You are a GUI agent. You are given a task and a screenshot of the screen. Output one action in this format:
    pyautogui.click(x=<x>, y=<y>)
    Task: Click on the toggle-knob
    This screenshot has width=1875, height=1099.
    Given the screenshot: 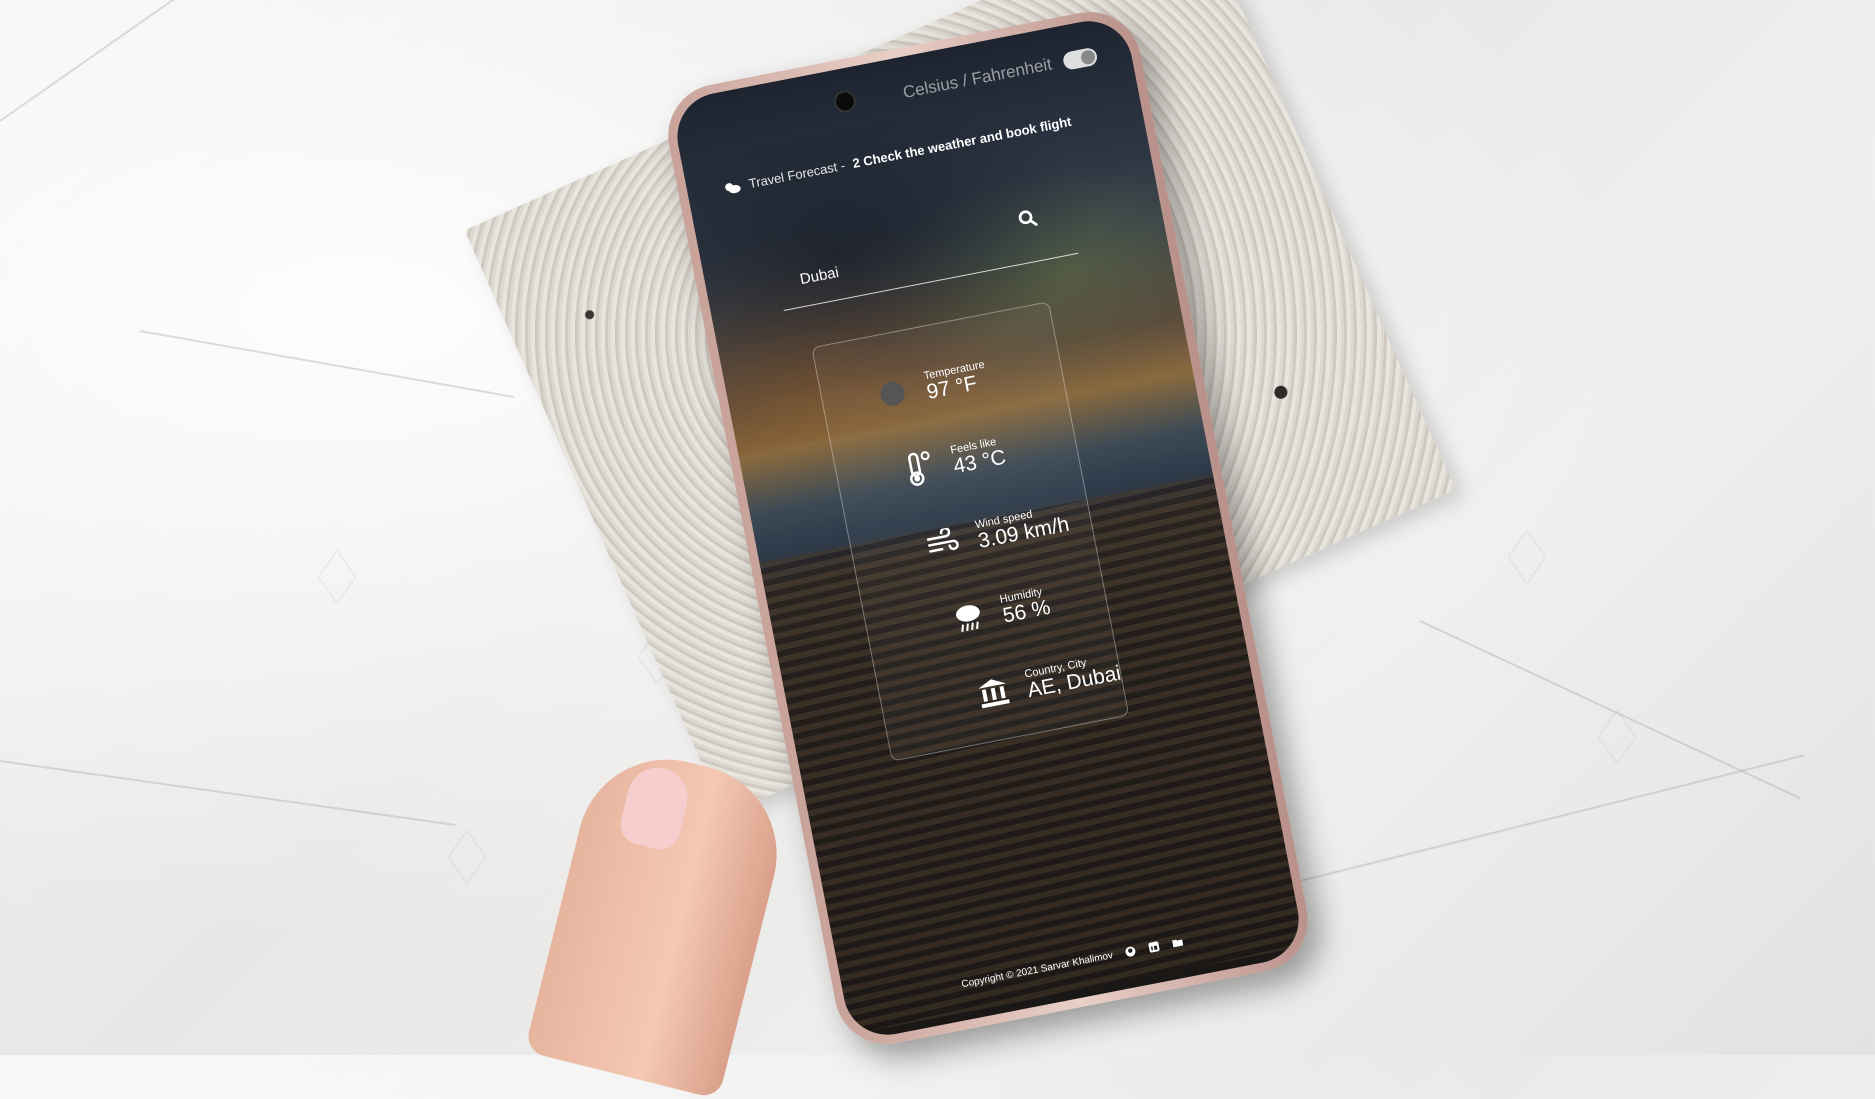 What is the action you would take?
    pyautogui.click(x=1088, y=57)
    